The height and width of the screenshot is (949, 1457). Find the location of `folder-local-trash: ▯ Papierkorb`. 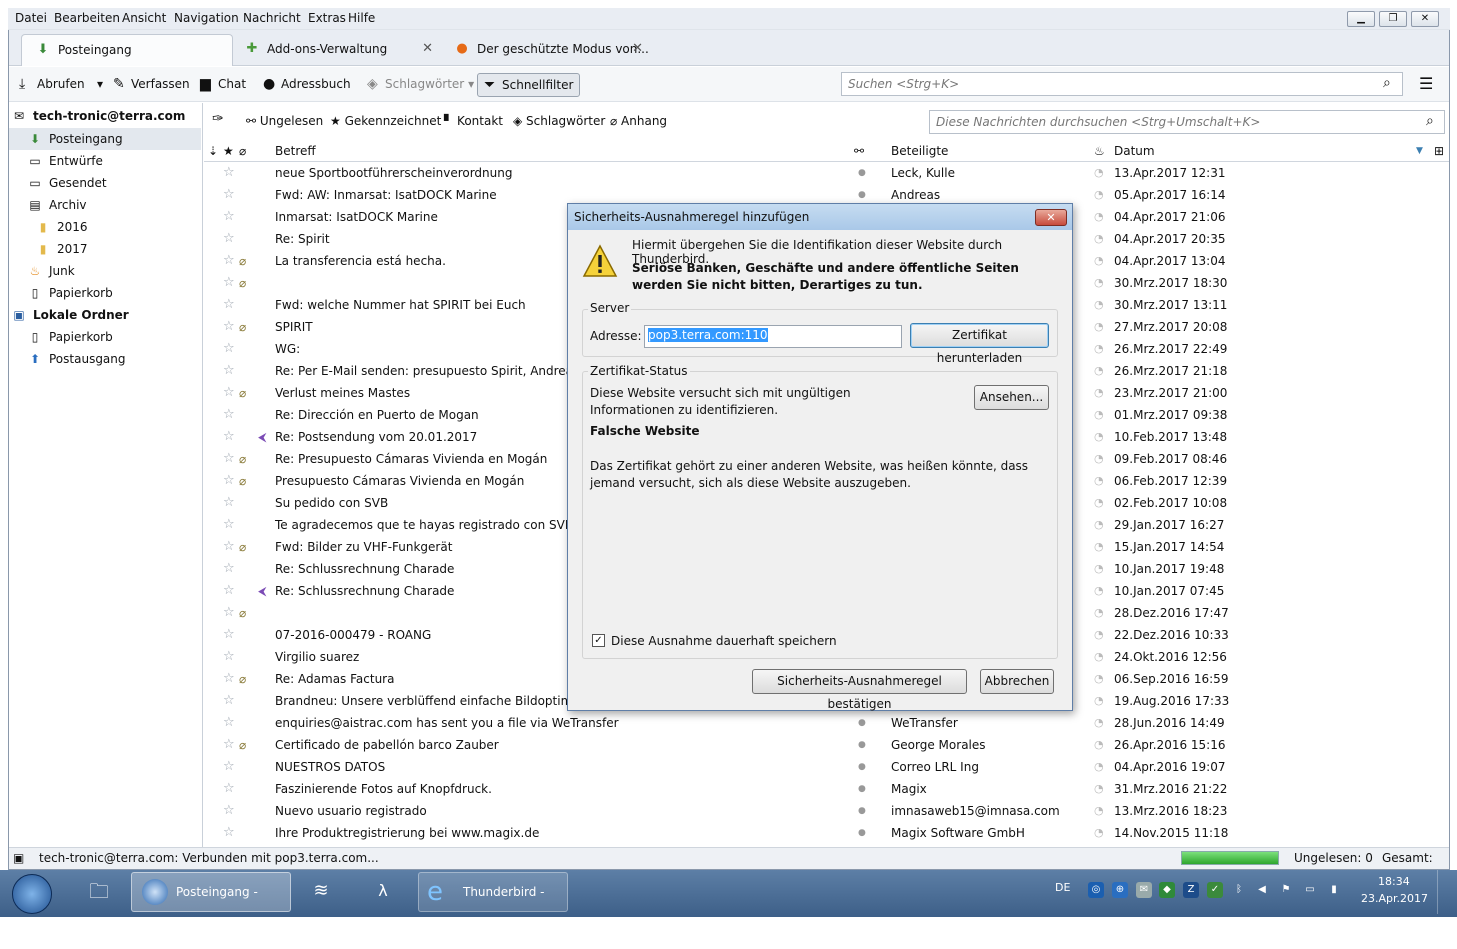

folder-local-trash: ▯ Papierkorb is located at coordinates (70, 337).